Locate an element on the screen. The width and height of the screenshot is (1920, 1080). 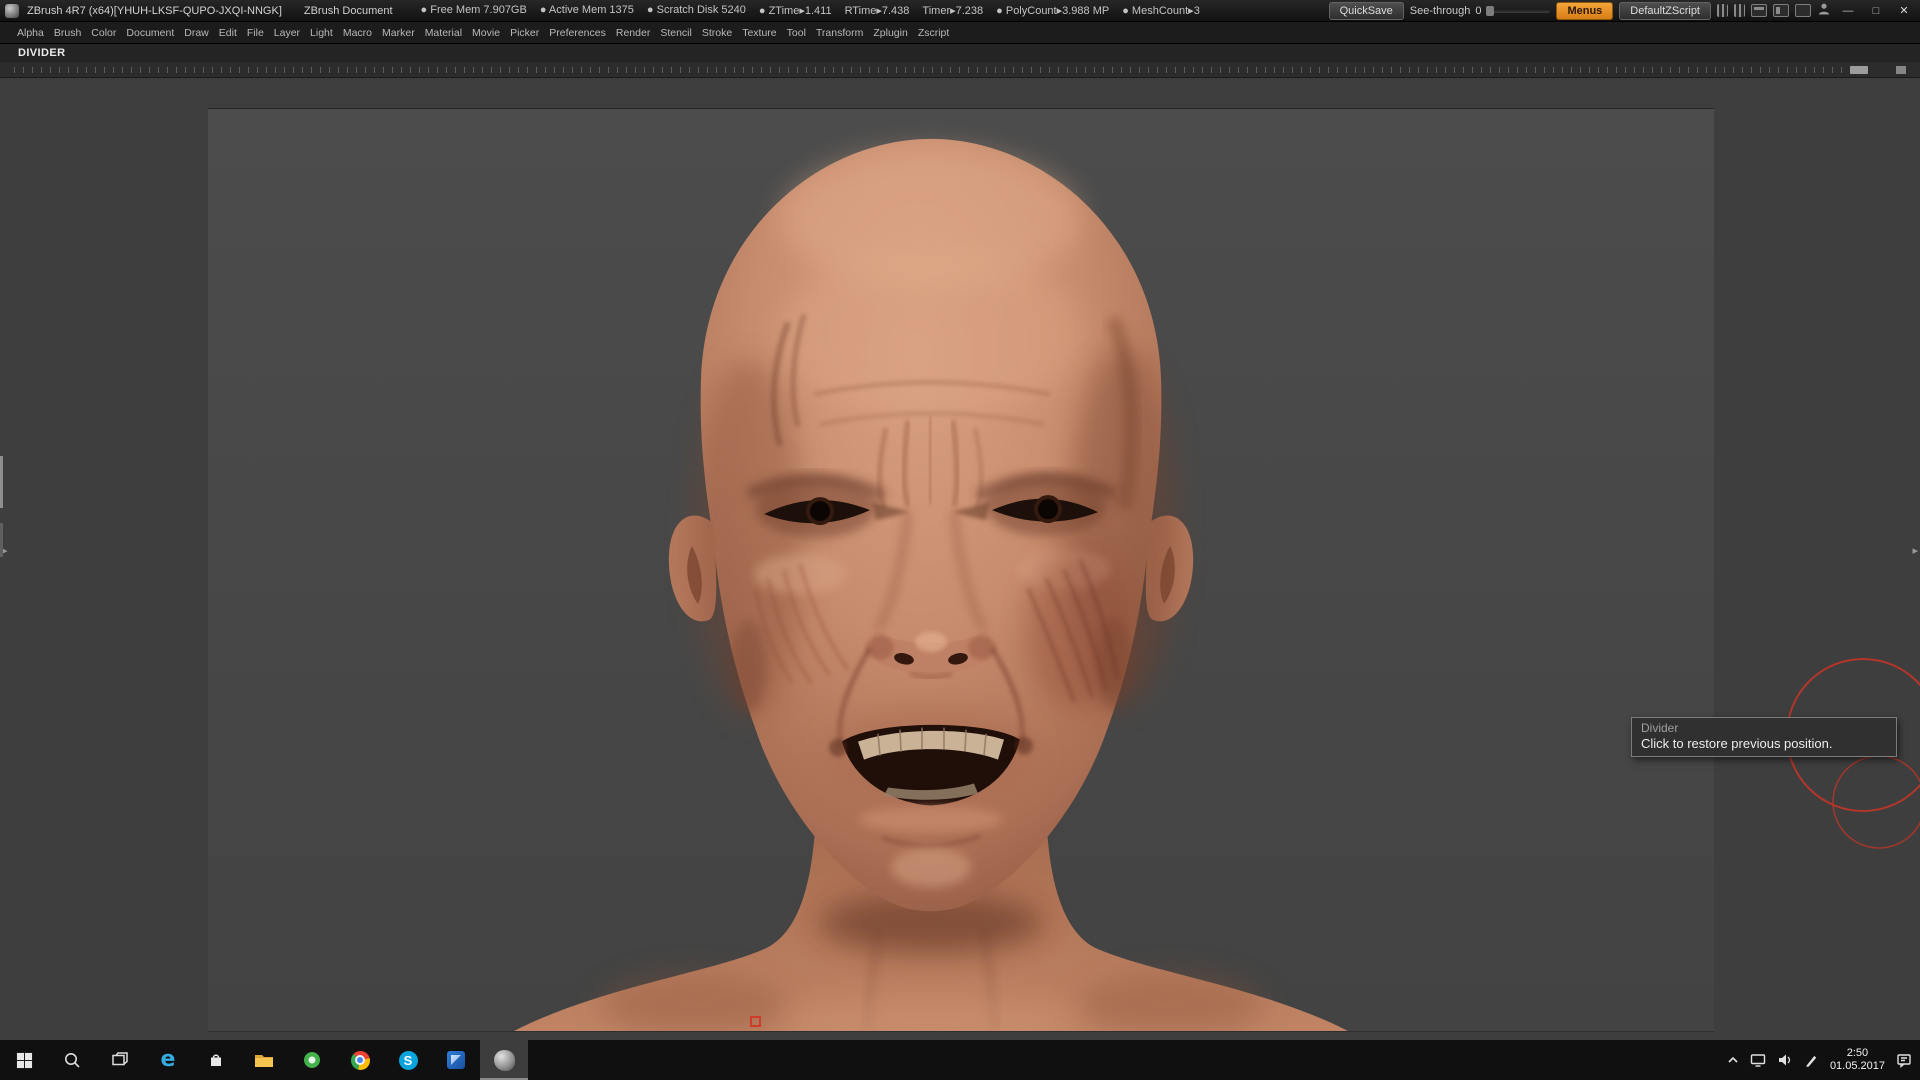
menu-item: Brush is located at coordinates (67, 33).